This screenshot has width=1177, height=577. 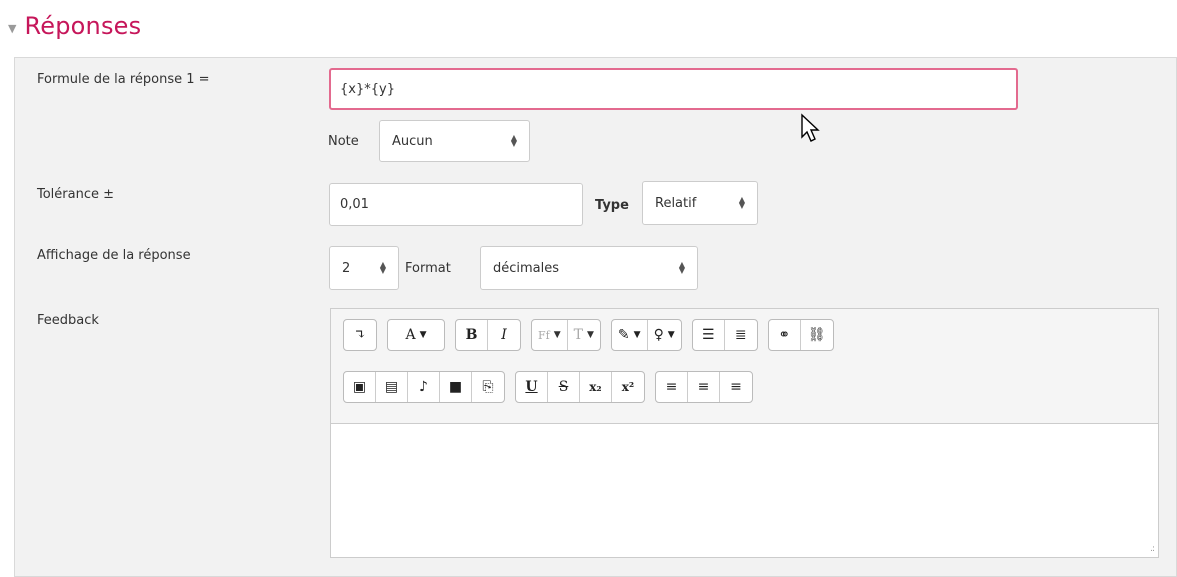 I want to click on bulb-icon: ♀, so click(x=658, y=335).